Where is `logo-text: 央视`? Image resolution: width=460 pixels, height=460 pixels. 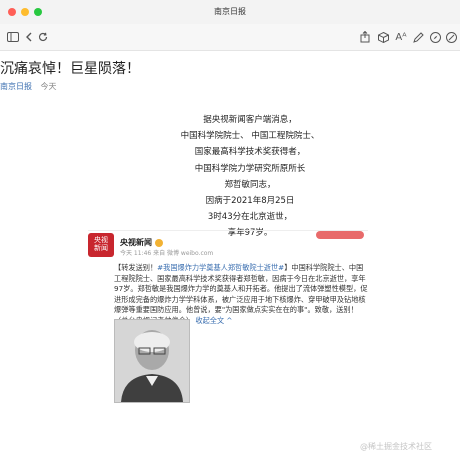 logo-text: 央视 is located at coordinates (101, 240).